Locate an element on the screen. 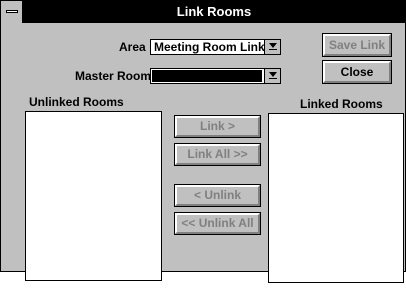 This screenshot has width=406, height=292. area-select-value: Meeting Room Links is located at coordinates (213, 47).